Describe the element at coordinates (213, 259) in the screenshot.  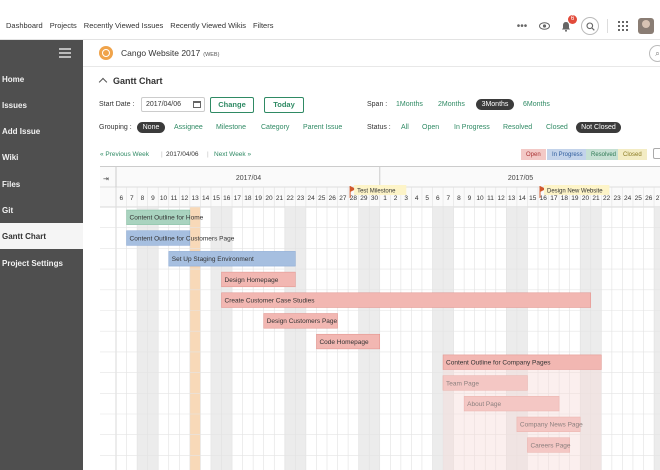
I see `task-label: Set Up Staging Environment` at that location.